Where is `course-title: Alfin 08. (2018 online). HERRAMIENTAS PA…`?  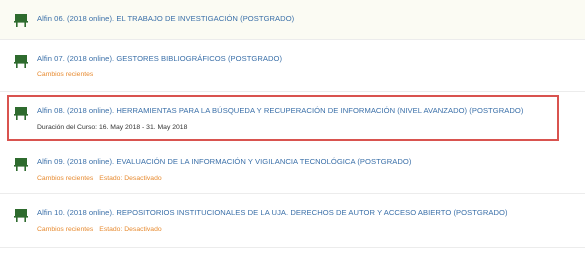
course-title: Alfin 08. (2018 online). HERRAMIENTAS PA… is located at coordinates (280, 110).